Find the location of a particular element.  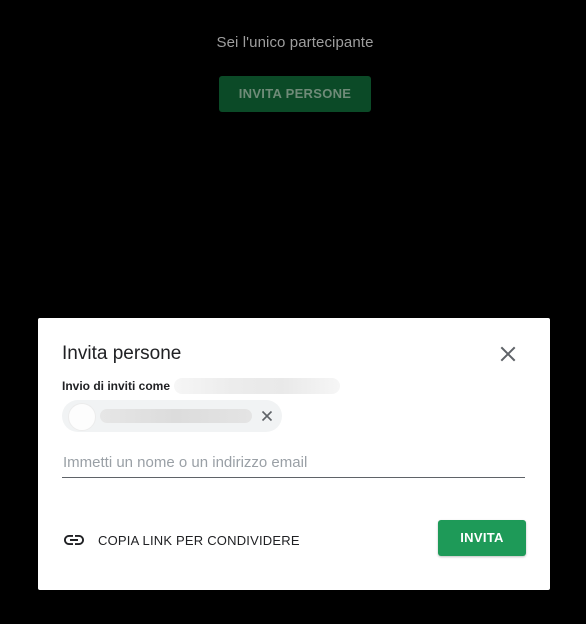

invite-button: INVITA is located at coordinates (482, 538).